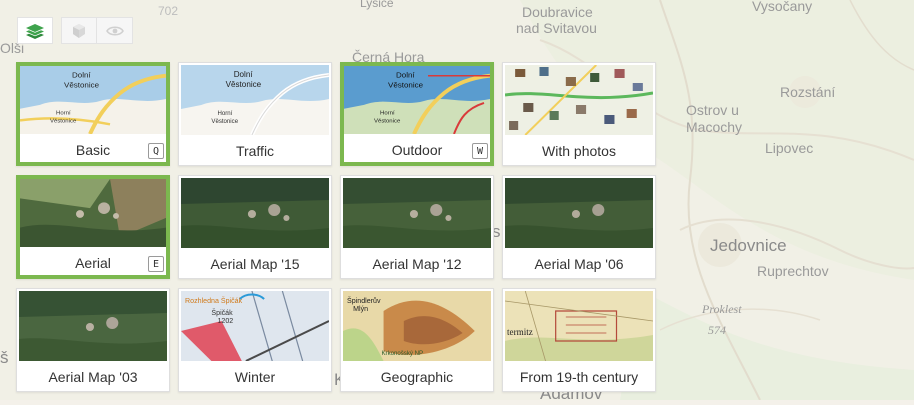 The image size is (914, 405). I want to click on thumbnail-basic: Dolní Věstonice Horní Věstonice, so click(93, 100).